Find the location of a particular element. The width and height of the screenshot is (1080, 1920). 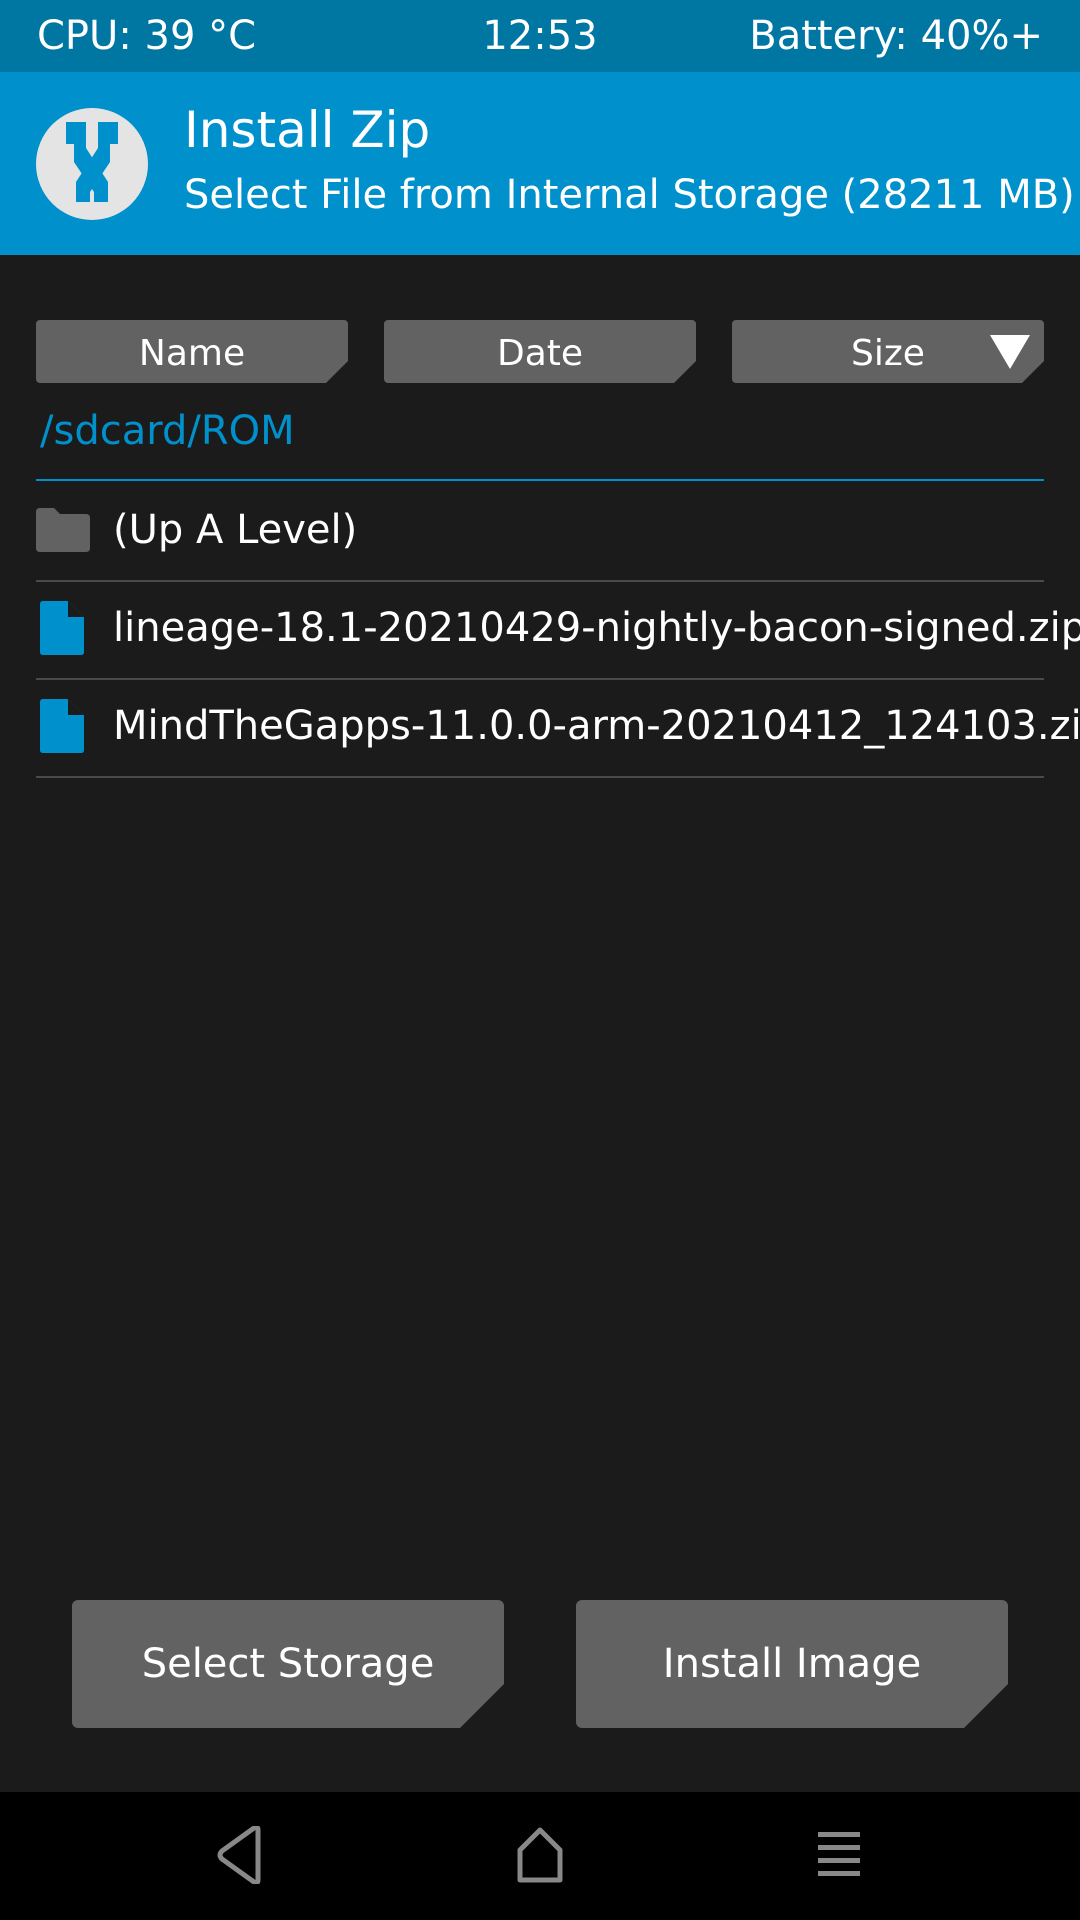

sort-by-size-button: Size is located at coordinates (888, 351).